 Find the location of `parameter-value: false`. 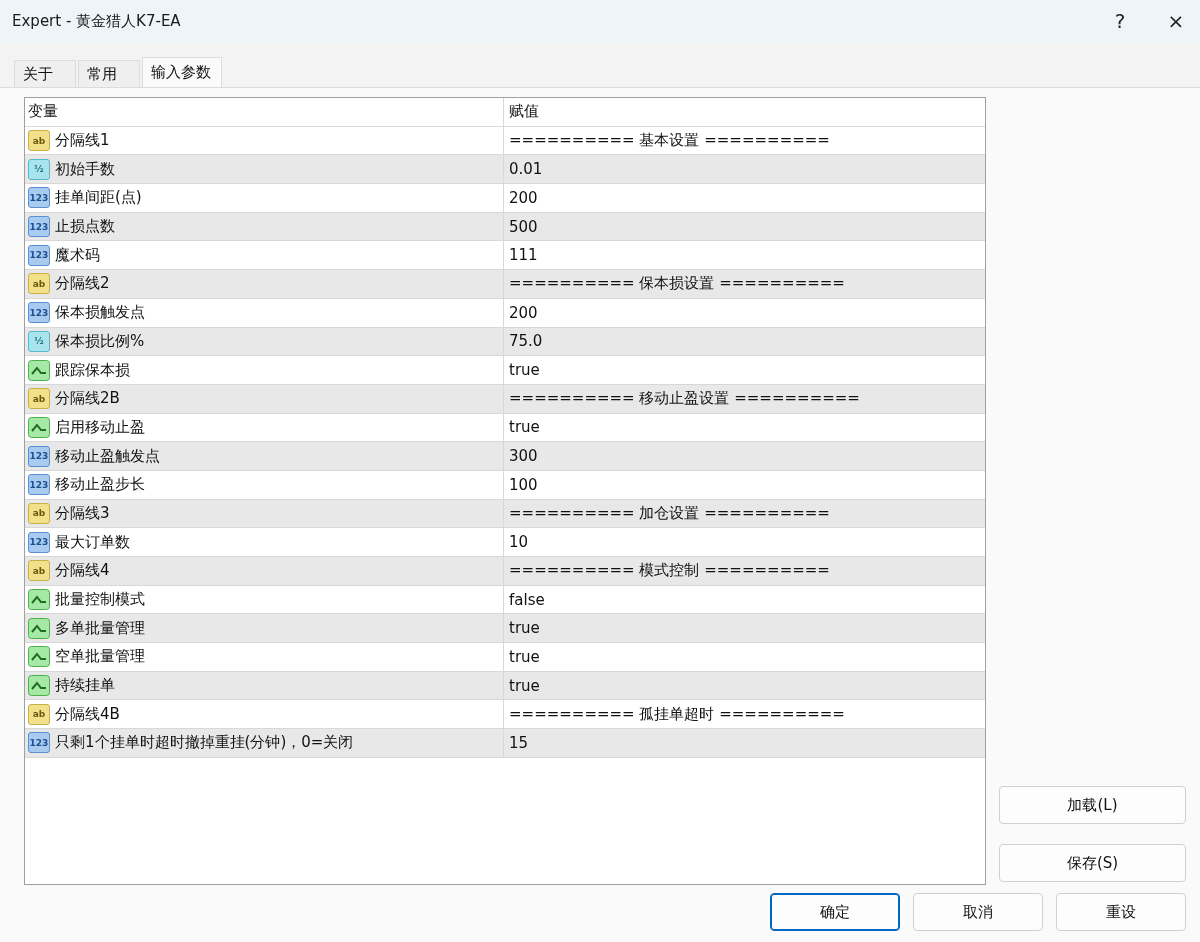

parameter-value: false is located at coordinates (527, 599).